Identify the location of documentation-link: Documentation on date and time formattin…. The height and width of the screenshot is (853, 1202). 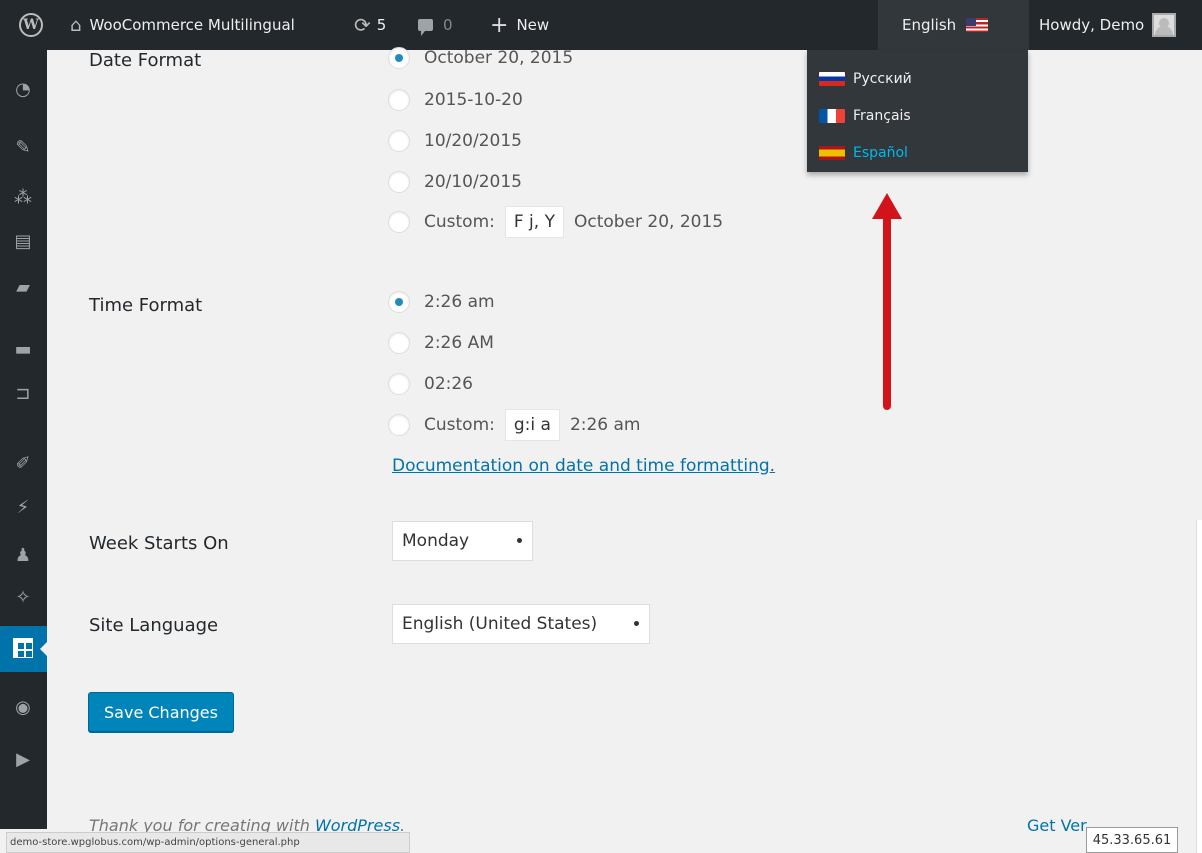
(581, 466).